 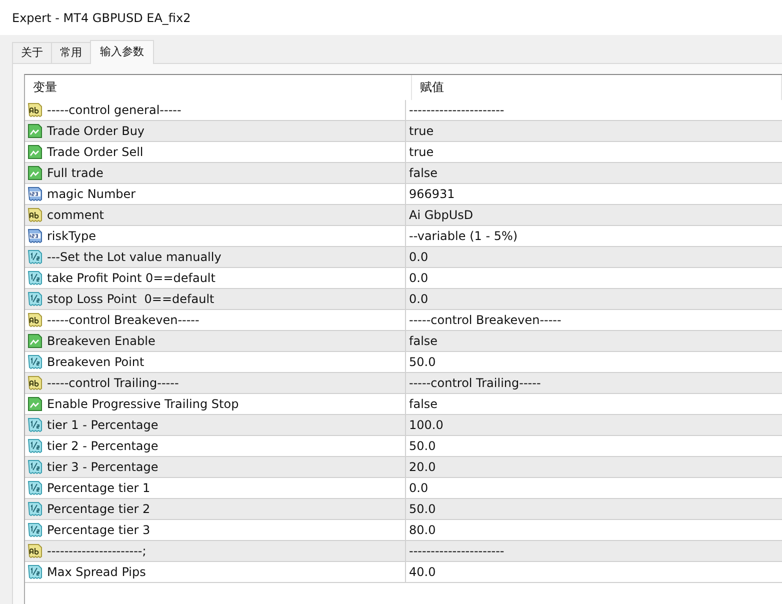 What do you see at coordinates (101, 17) in the screenshot?
I see `window-title: Expert - MT4 GBPUSD EA_fix2` at bounding box center [101, 17].